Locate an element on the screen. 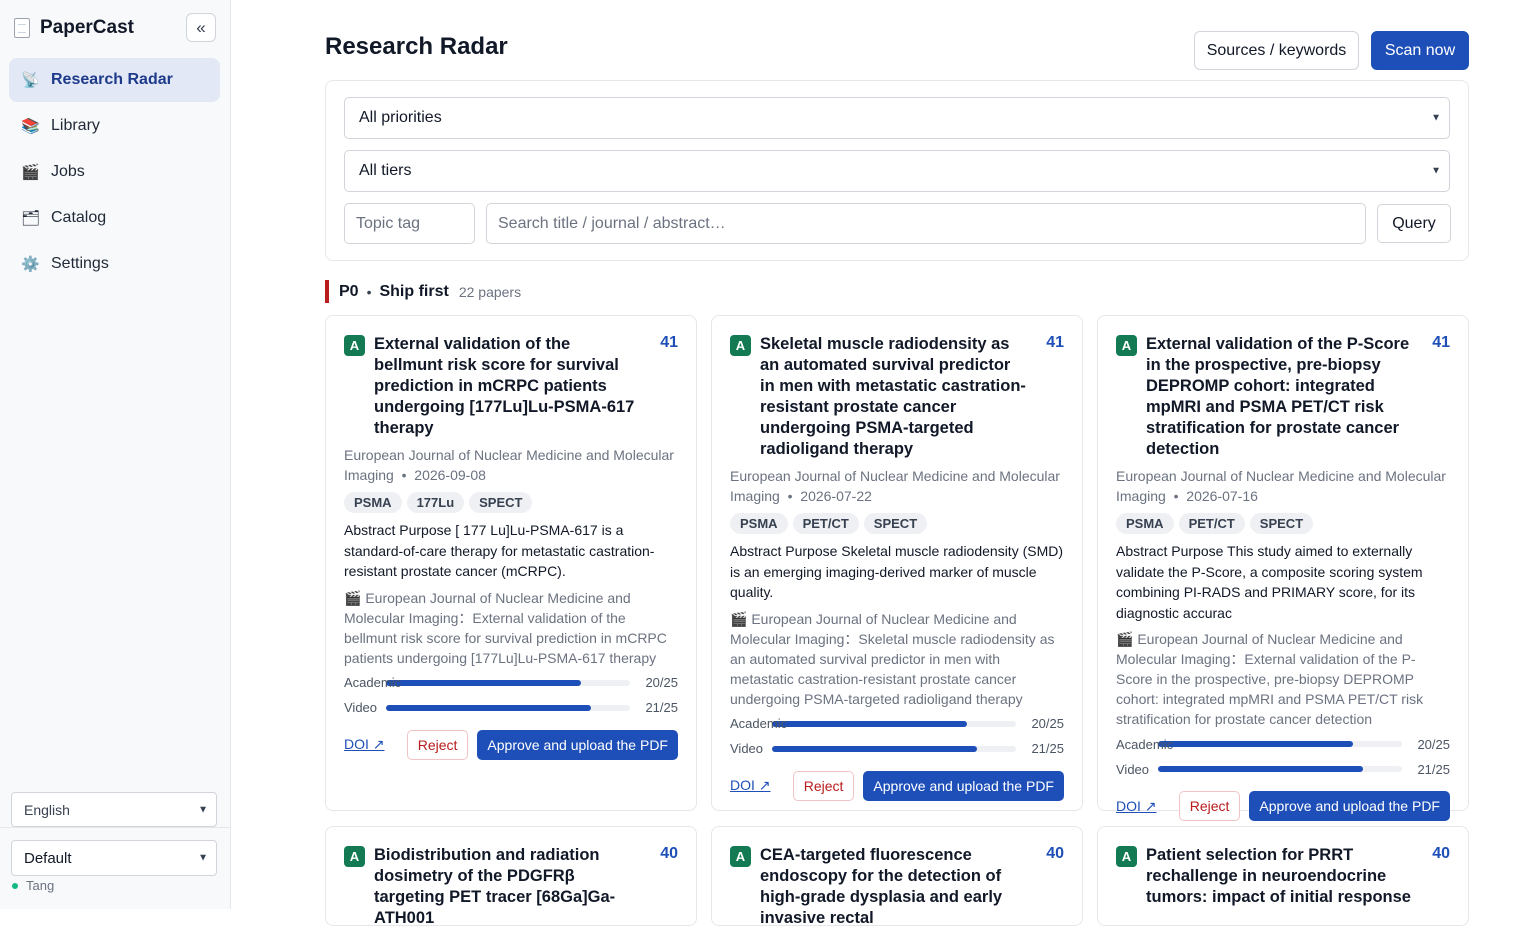  sidebar-item-research-radar: 📡 Research Radar is located at coordinates (114, 80).